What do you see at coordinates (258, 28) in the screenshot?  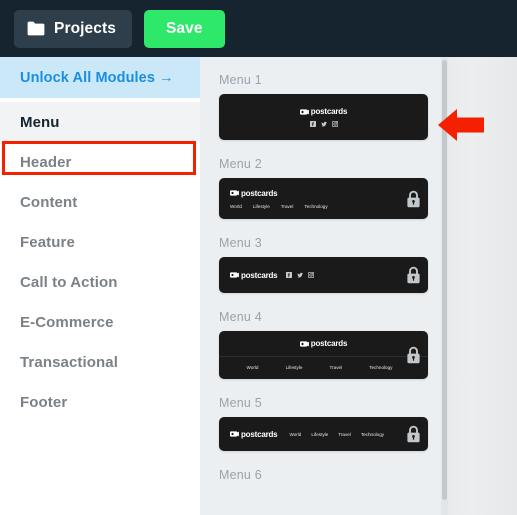 I see `top-toolbar: Projects Save` at bounding box center [258, 28].